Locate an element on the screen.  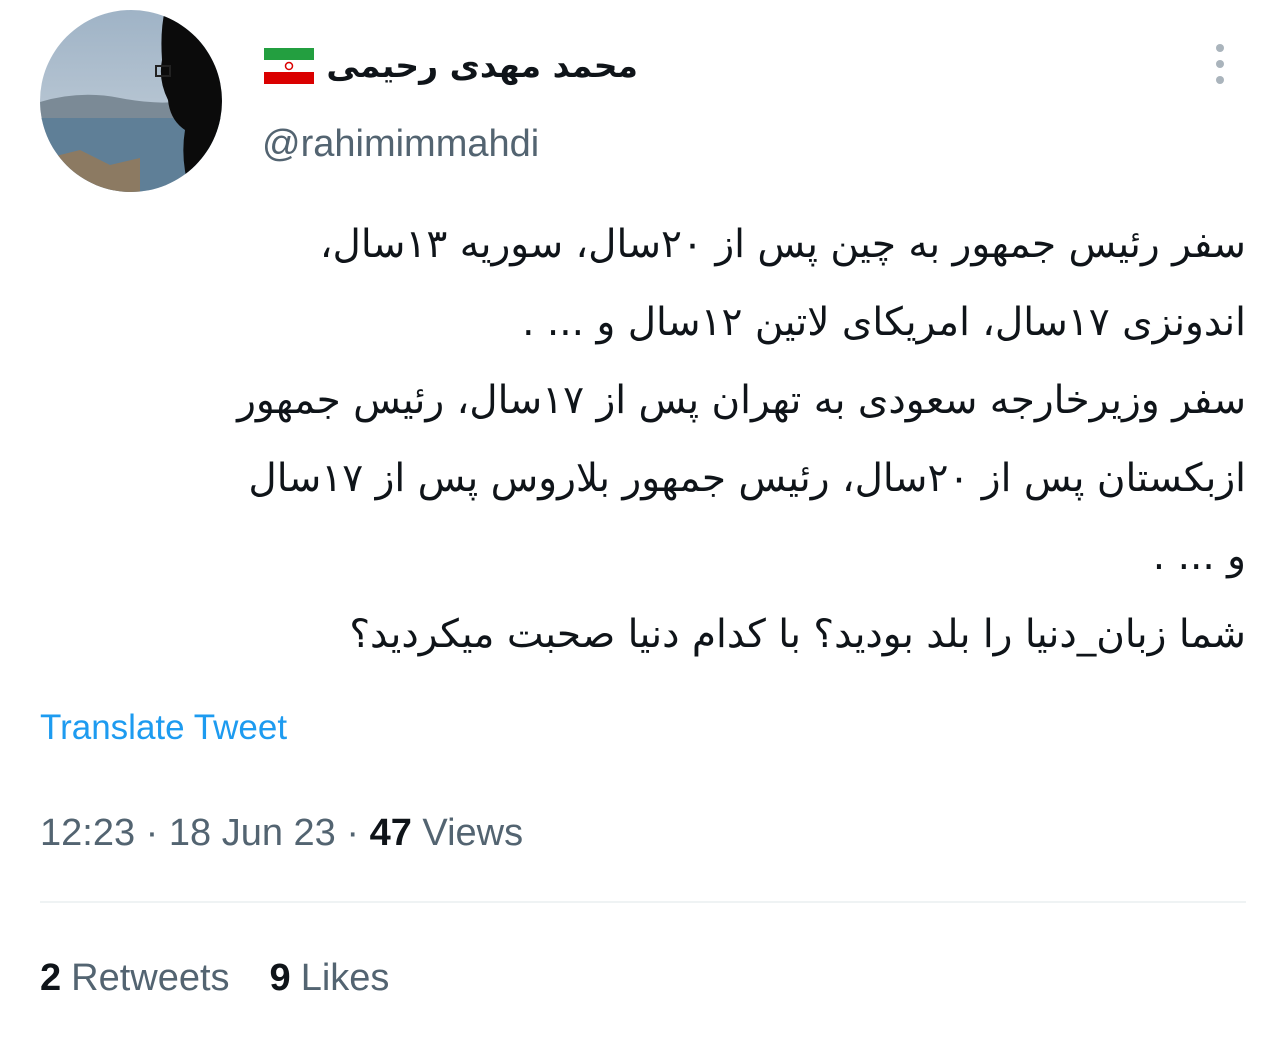
author-name-row: محمد مهدی رحیمی is located at coordinates (451, 66).